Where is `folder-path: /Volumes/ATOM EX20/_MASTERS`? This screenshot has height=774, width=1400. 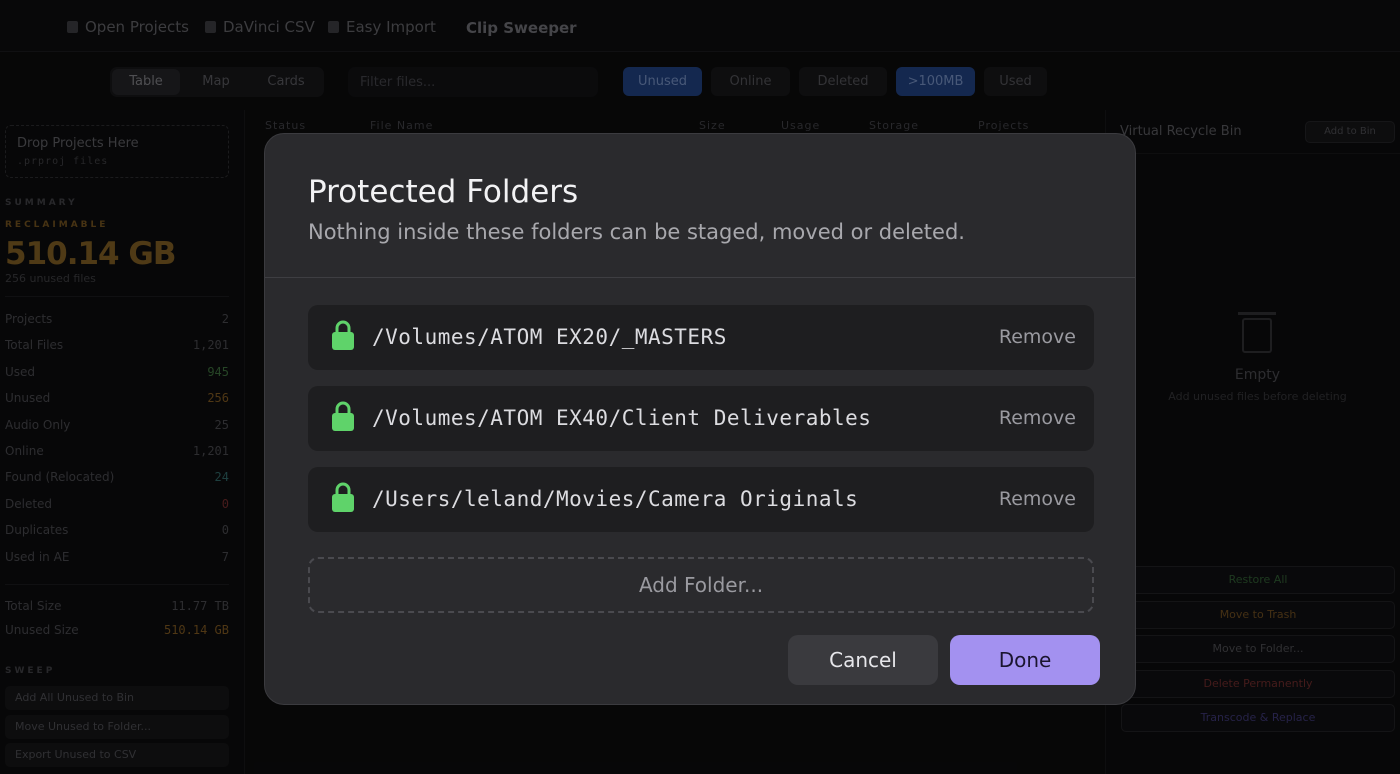 folder-path: /Volumes/ATOM EX20/_MASTERS is located at coordinates (549, 337).